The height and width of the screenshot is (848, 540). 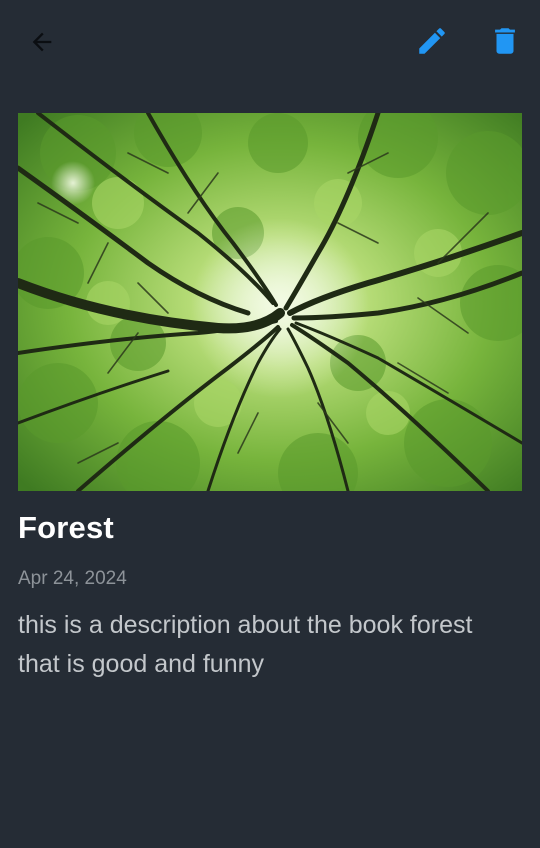 I want to click on delete-button, so click(x=505, y=41).